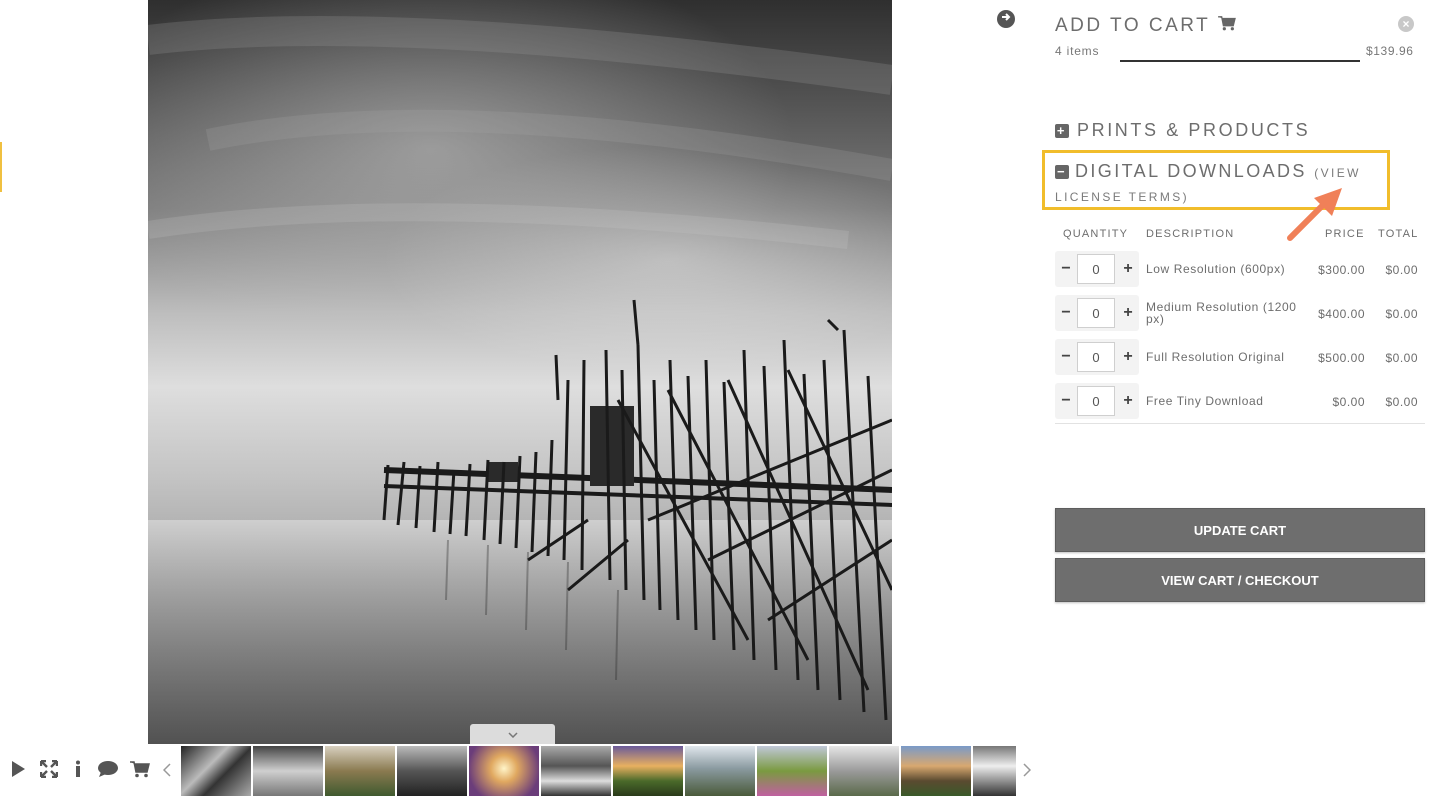  I want to click on digital-downloads-label: DIGITAL DOWNLOADS, so click(1191, 171).